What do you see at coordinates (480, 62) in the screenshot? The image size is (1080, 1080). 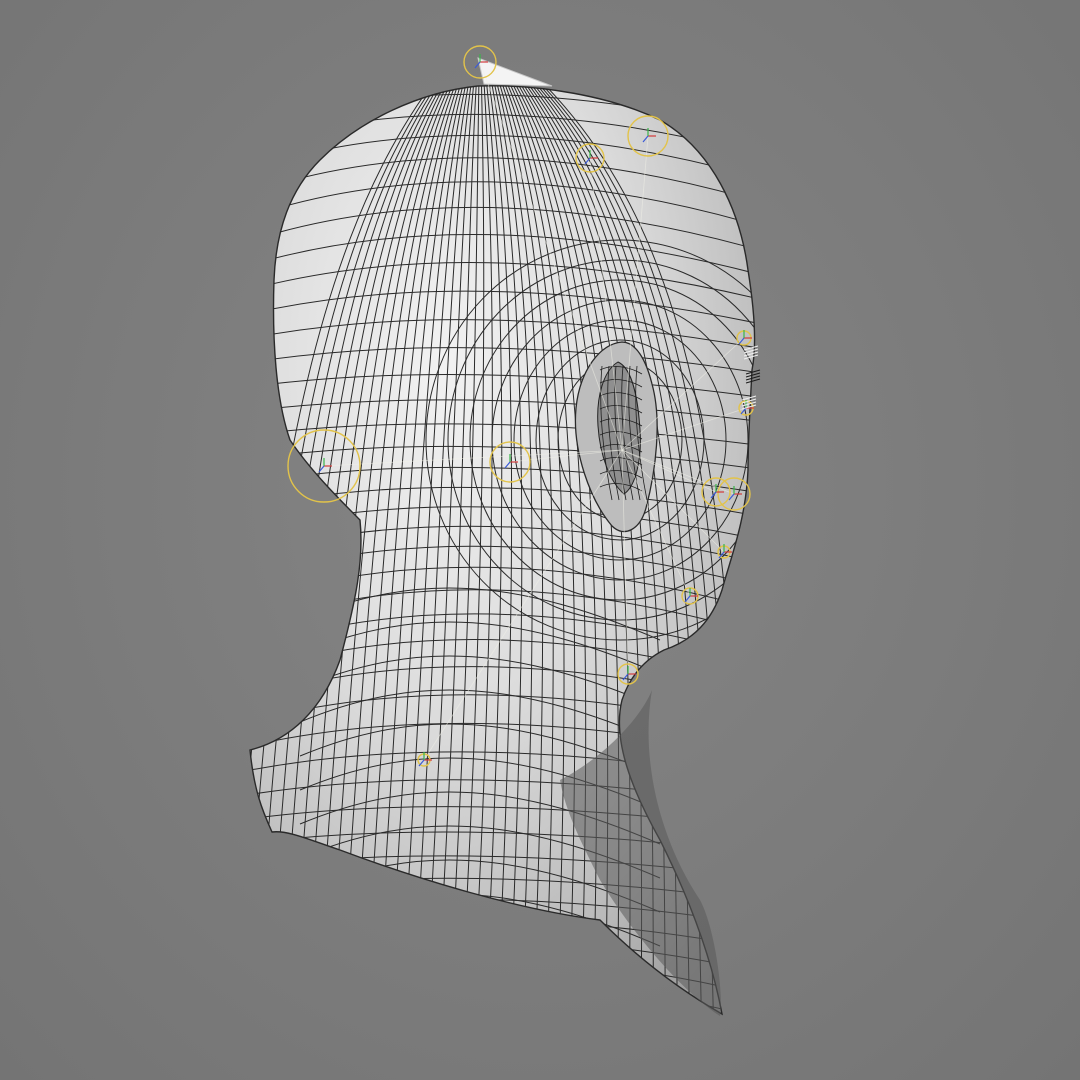 I see `crown-control` at bounding box center [480, 62].